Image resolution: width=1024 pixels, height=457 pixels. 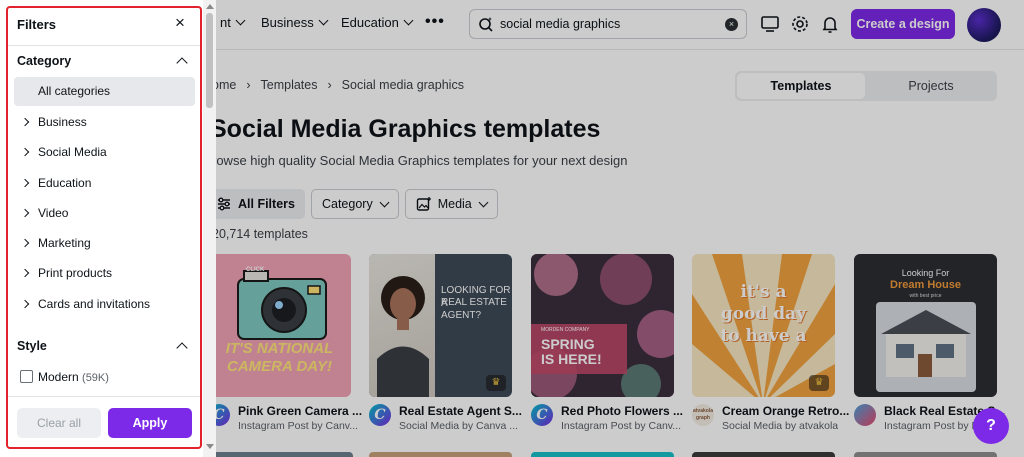 I want to click on filters-panel-title: Filters, so click(x=37, y=24).